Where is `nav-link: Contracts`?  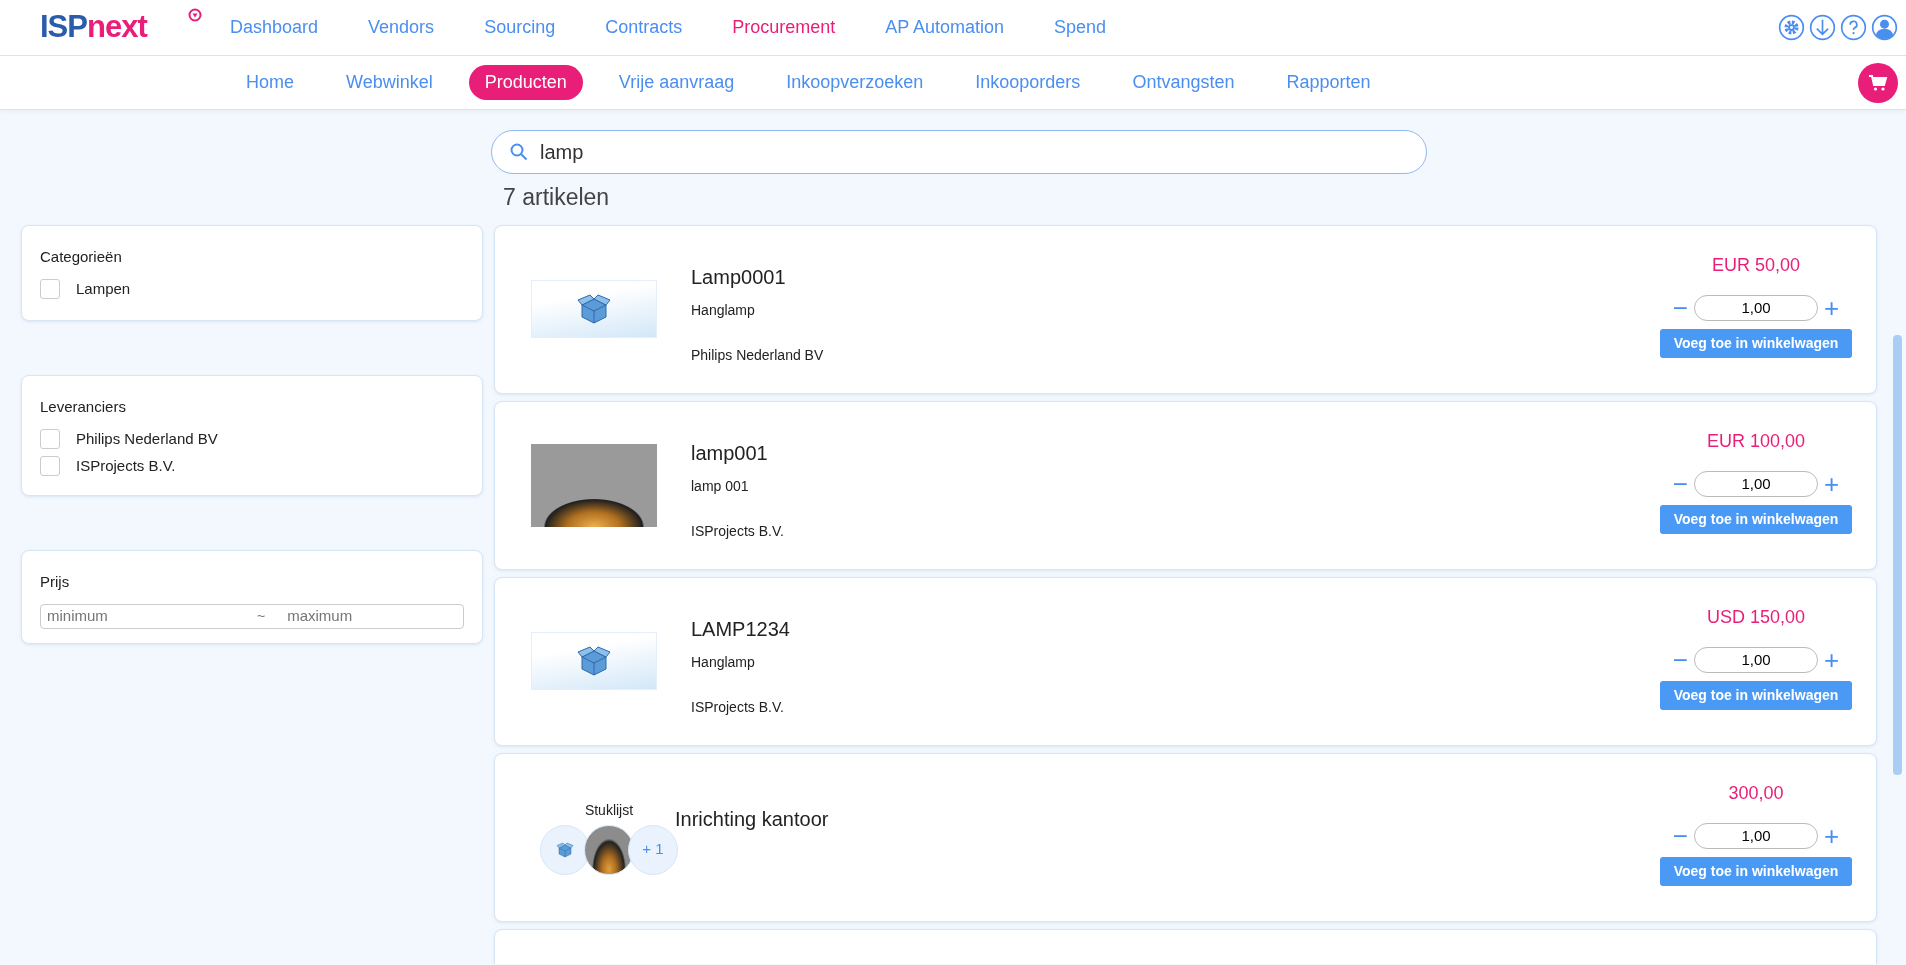
nav-link: Contracts is located at coordinates (644, 27).